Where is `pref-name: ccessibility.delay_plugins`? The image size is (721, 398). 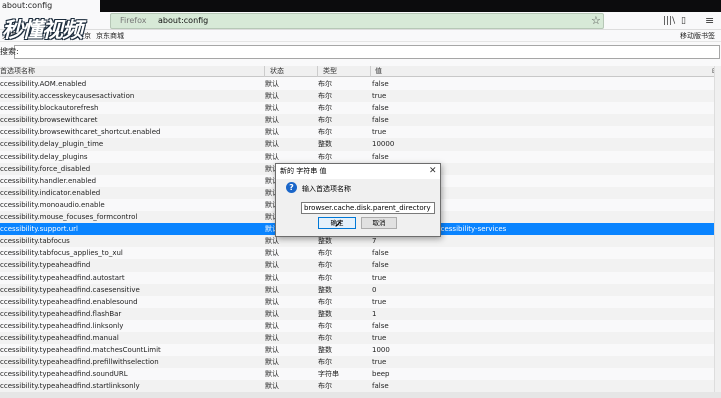
pref-name: ccessibility.delay_plugins is located at coordinates (44, 156).